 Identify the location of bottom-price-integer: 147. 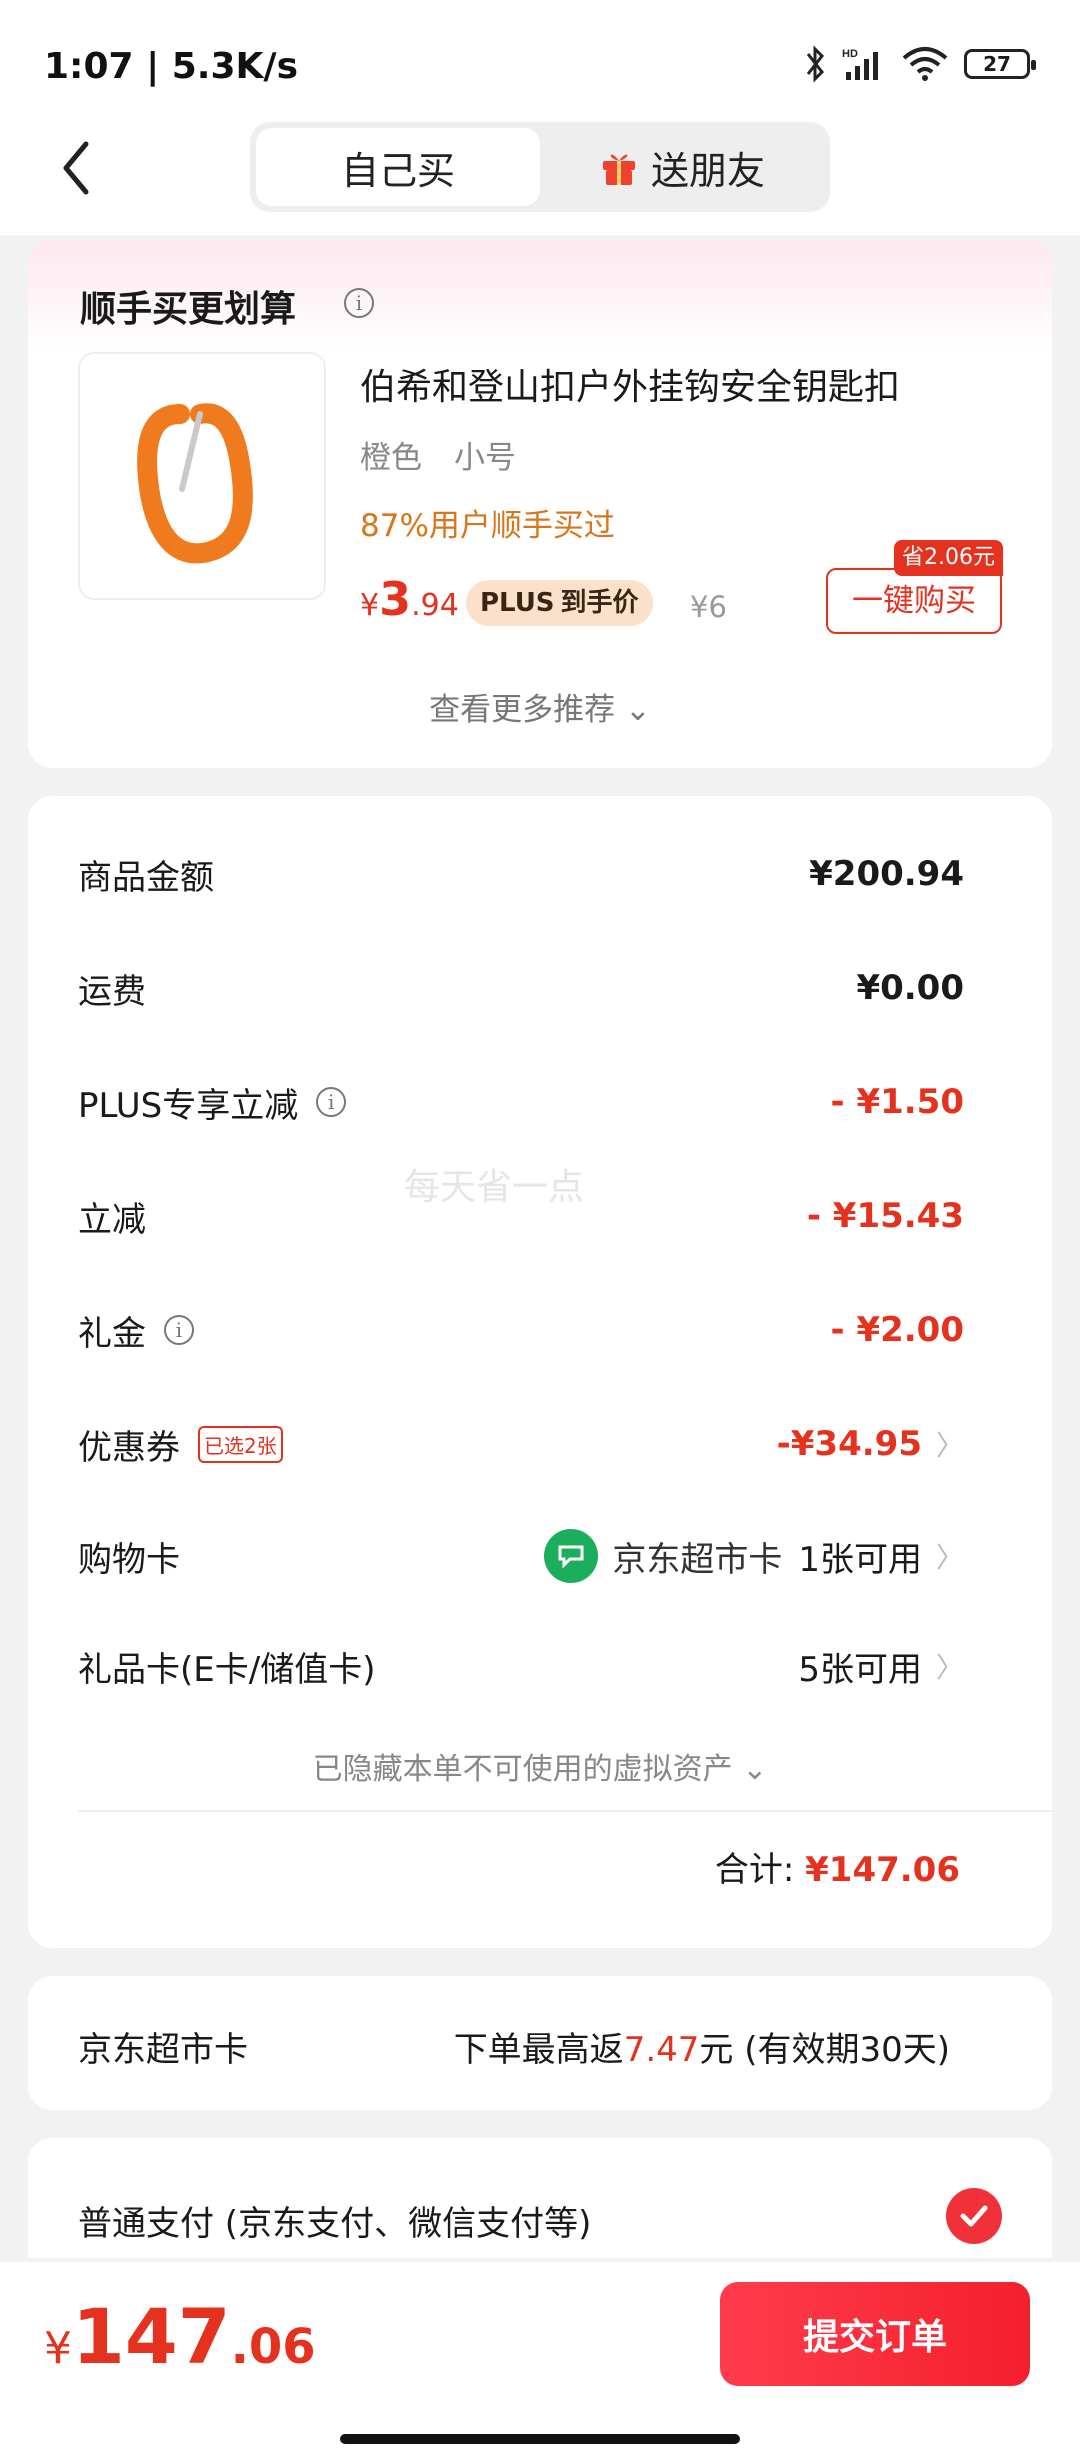
(151, 2336).